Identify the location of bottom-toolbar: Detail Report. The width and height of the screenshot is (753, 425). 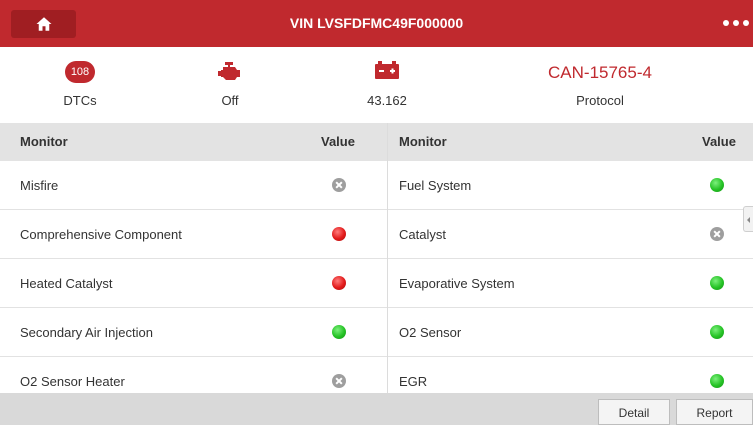
(376, 409).